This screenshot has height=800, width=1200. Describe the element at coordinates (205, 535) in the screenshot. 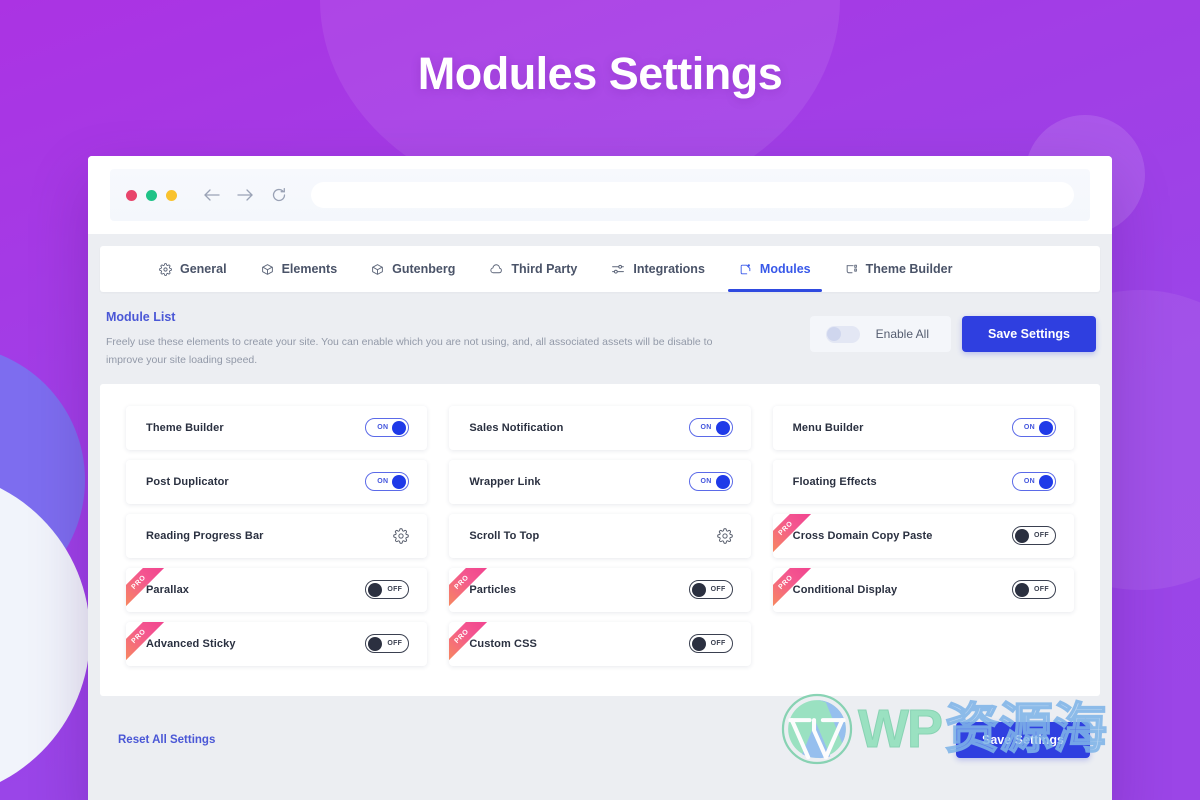

I see `module-label: Reading Progress Bar` at that location.